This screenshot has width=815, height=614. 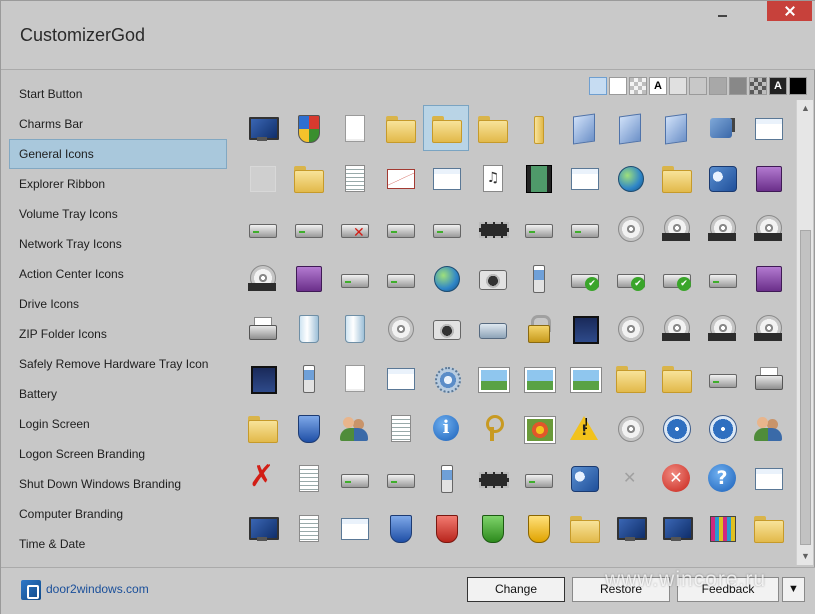 What do you see at coordinates (805, 556) in the screenshot?
I see `scroll-down-icon: ▼` at bounding box center [805, 556].